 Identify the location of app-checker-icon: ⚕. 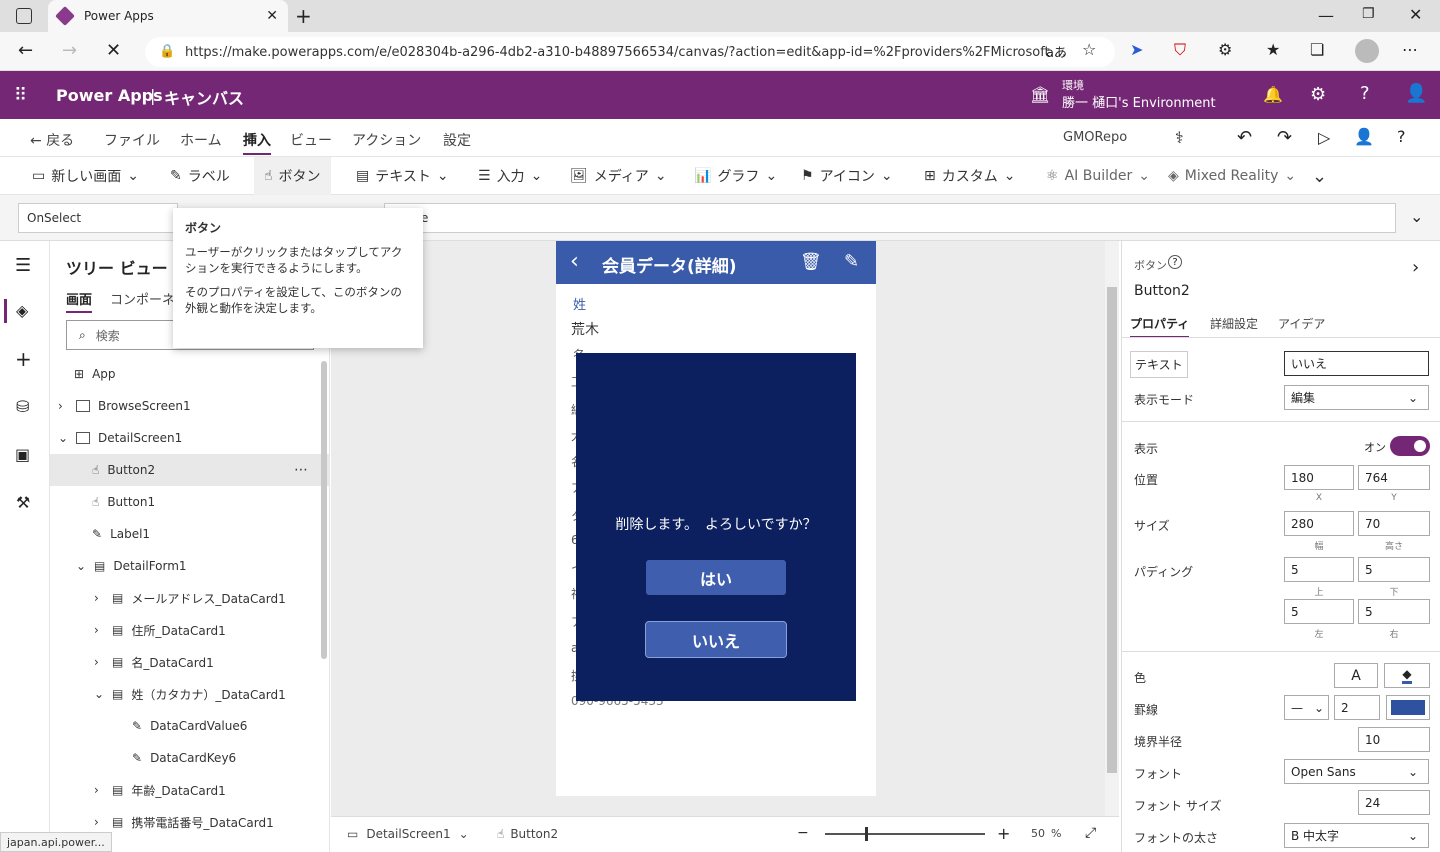
(1179, 137).